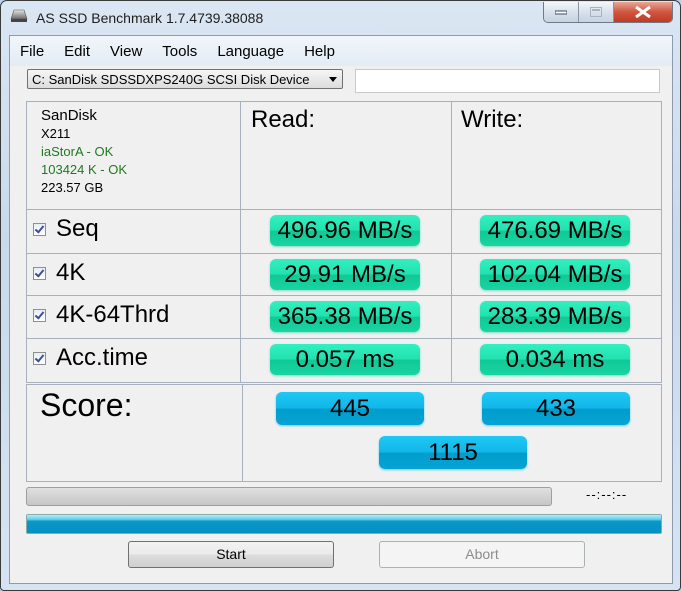  I want to click on row-seq: Seq, so click(66, 229).